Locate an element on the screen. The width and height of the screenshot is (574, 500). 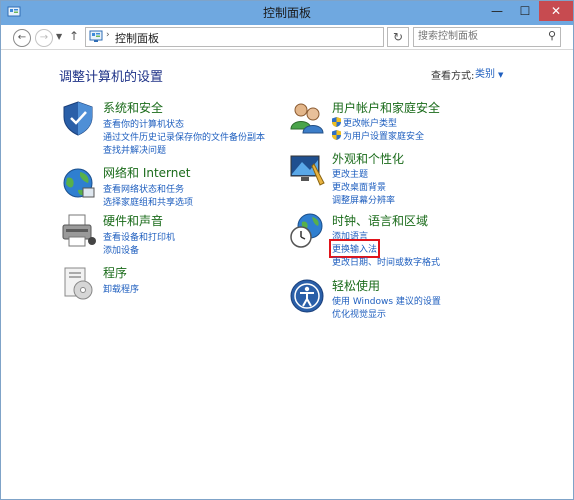
category-heading: 轻松使用 is located at coordinates (356, 285).